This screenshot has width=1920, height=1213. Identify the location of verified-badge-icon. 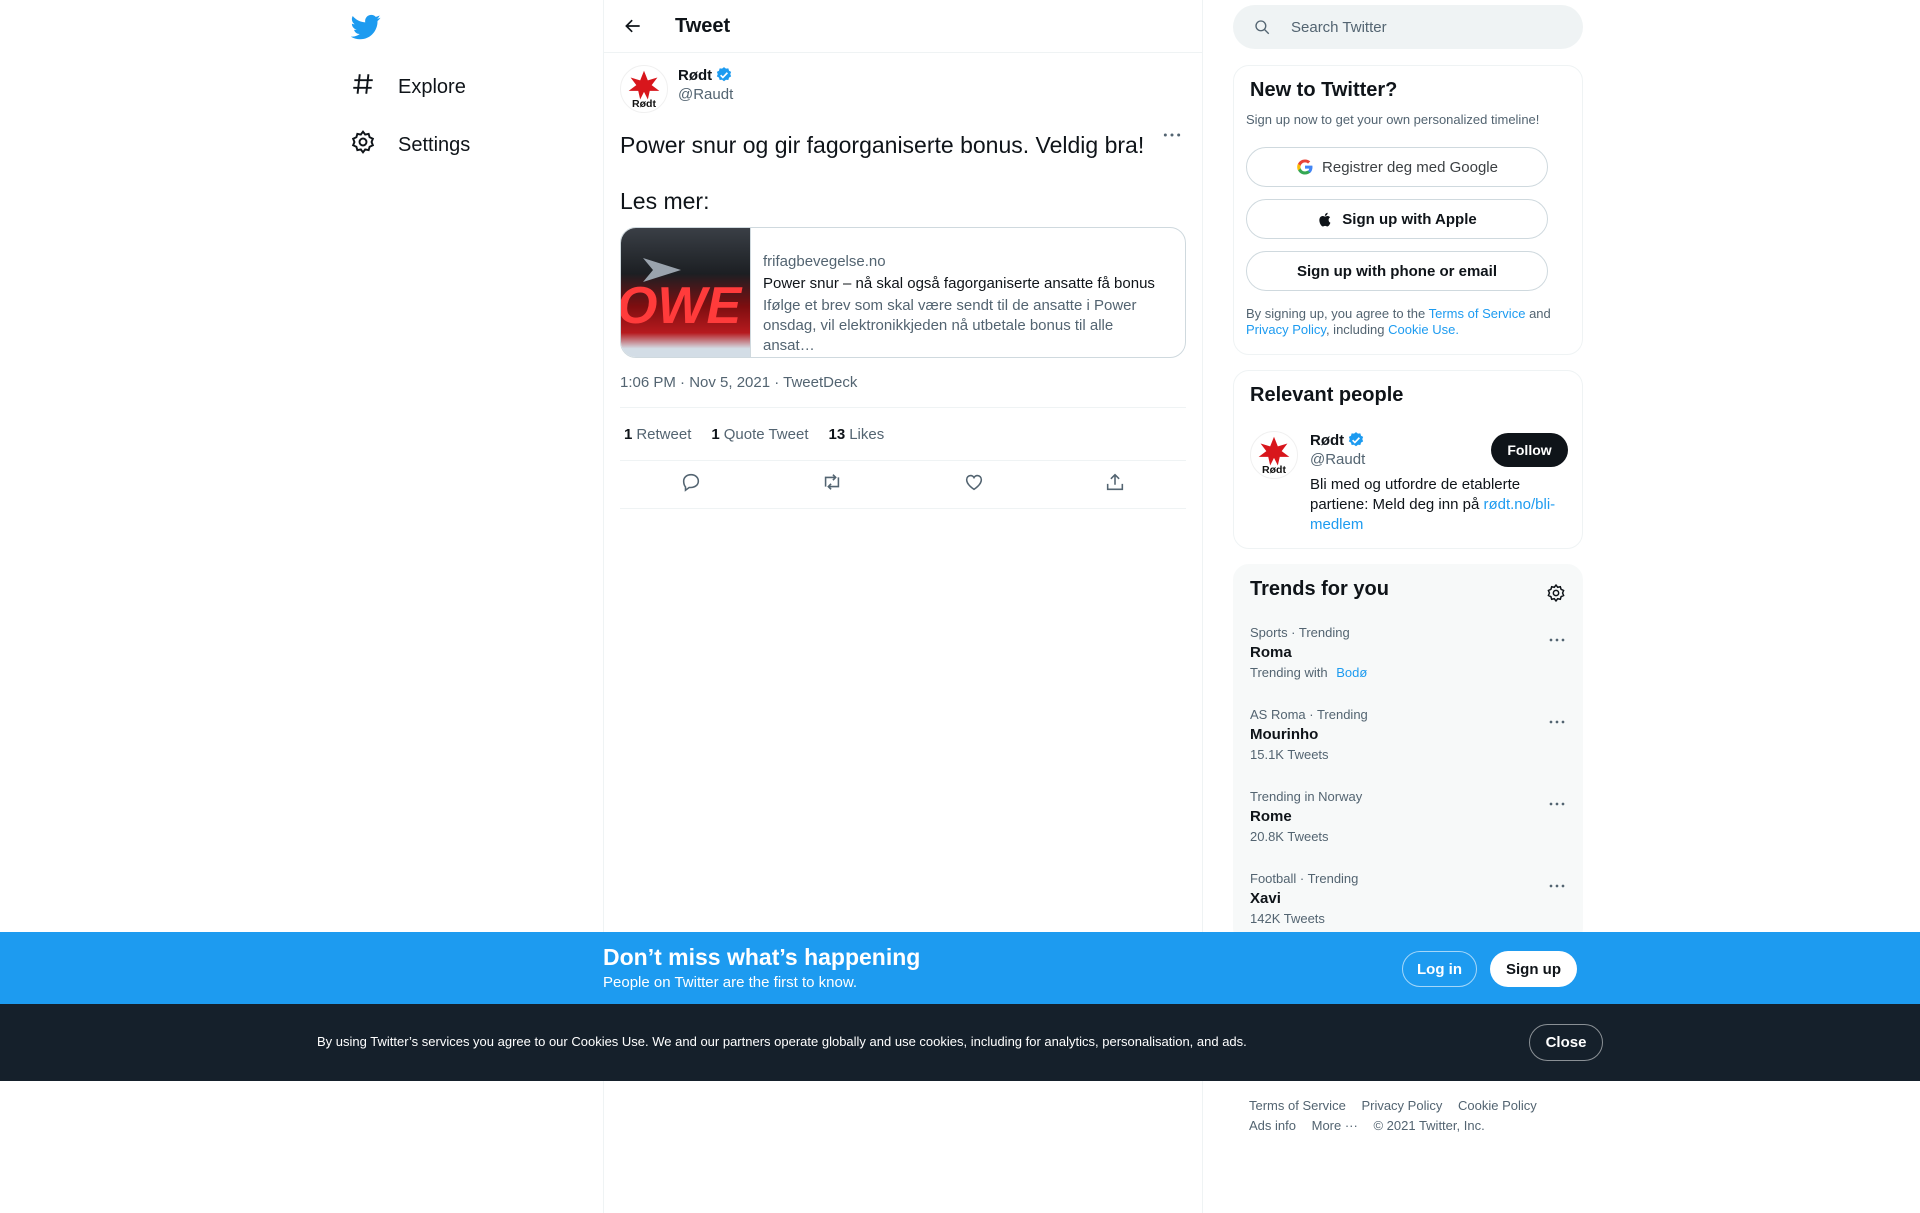
(1356, 439).